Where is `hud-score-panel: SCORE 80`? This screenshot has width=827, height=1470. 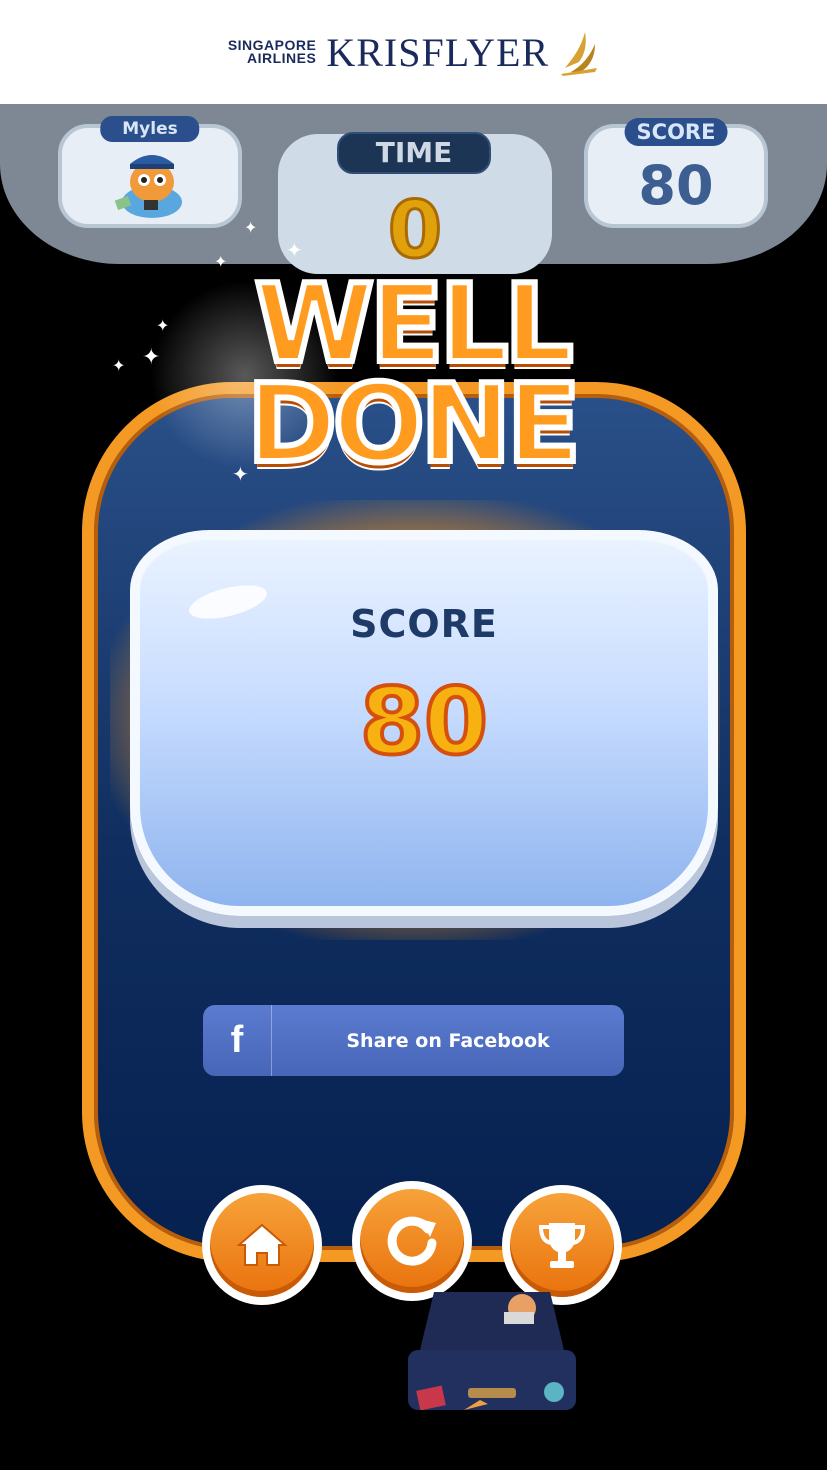
hud-score-panel: SCORE 80 is located at coordinates (676, 173).